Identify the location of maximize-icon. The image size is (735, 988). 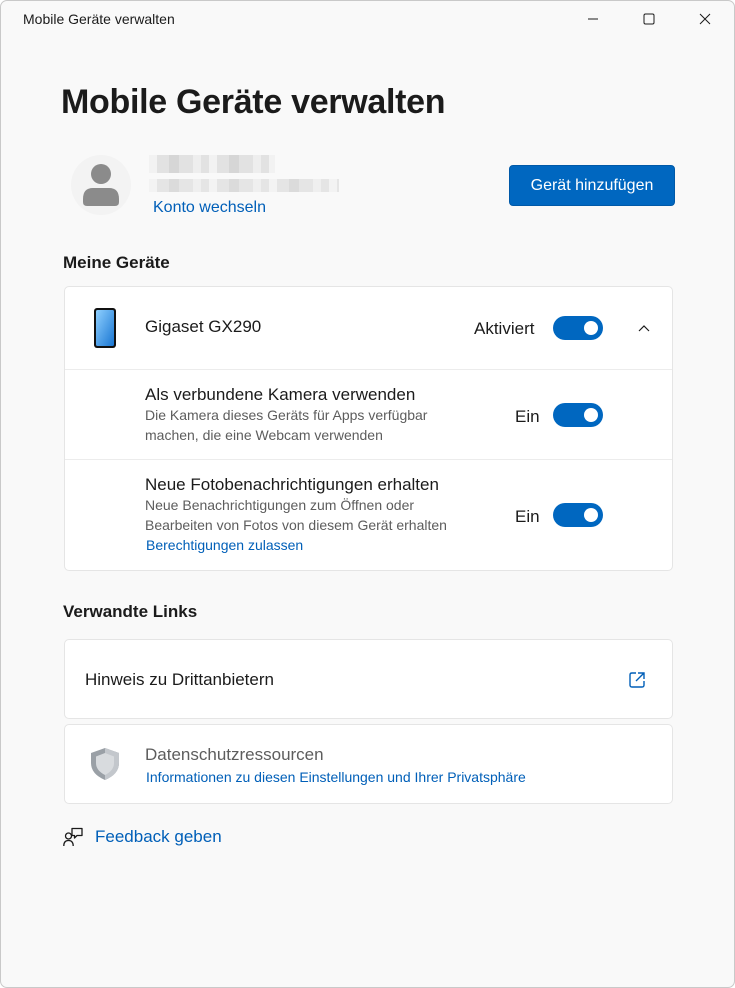
(649, 19).